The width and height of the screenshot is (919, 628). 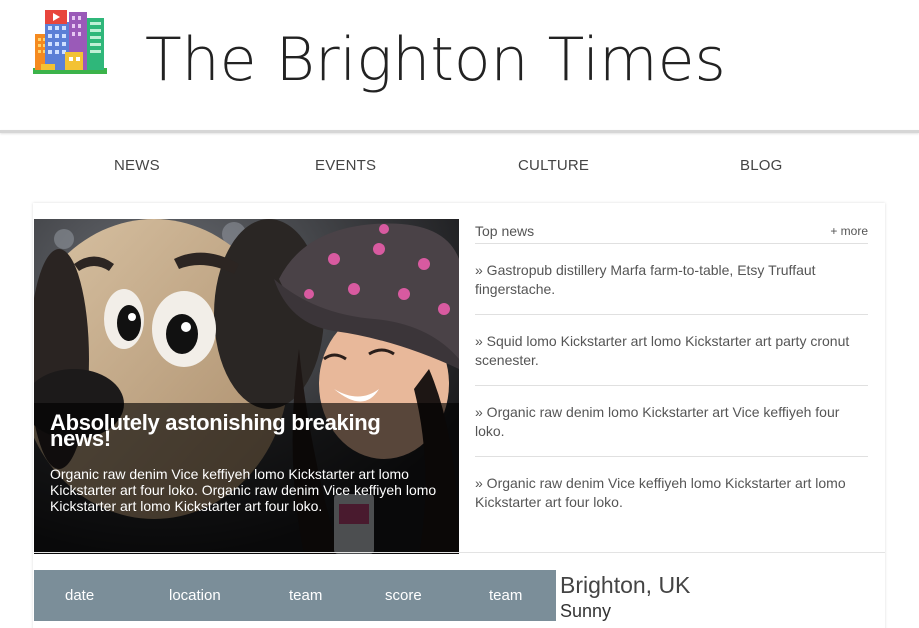 I want to click on site-title: The Brighton Times, so click(x=435, y=60).